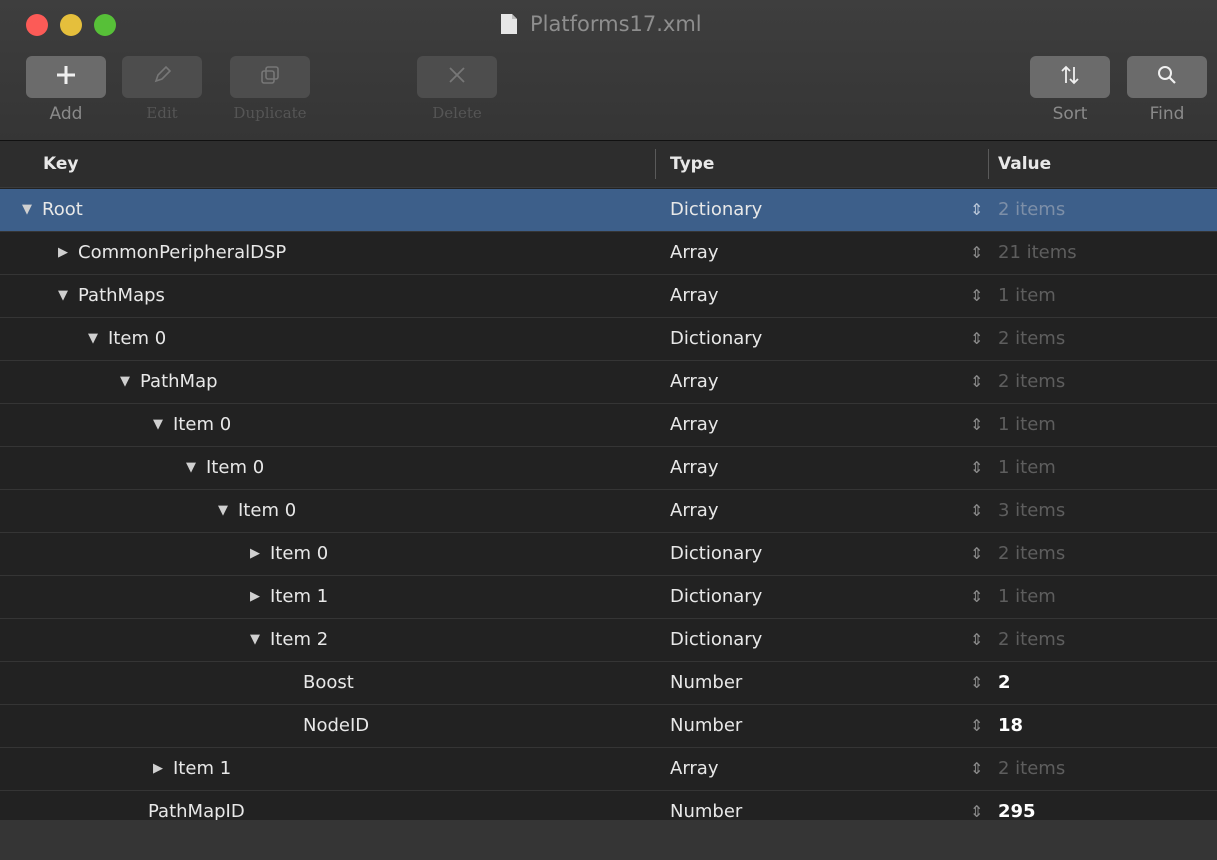 This screenshot has height=860, width=1217. What do you see at coordinates (66, 77) in the screenshot?
I see `add-button` at bounding box center [66, 77].